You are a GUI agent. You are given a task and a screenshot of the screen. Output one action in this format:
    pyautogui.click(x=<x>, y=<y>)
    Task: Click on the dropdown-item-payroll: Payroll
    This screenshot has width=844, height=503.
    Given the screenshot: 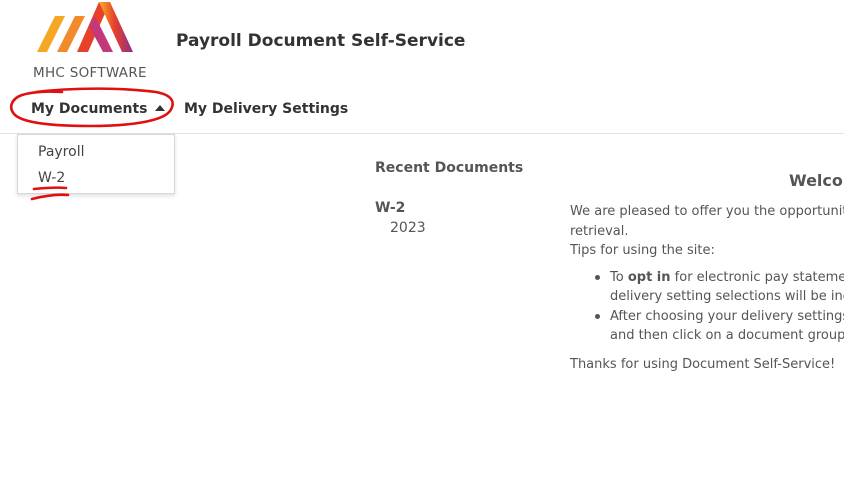 What is the action you would take?
    pyautogui.click(x=61, y=152)
    